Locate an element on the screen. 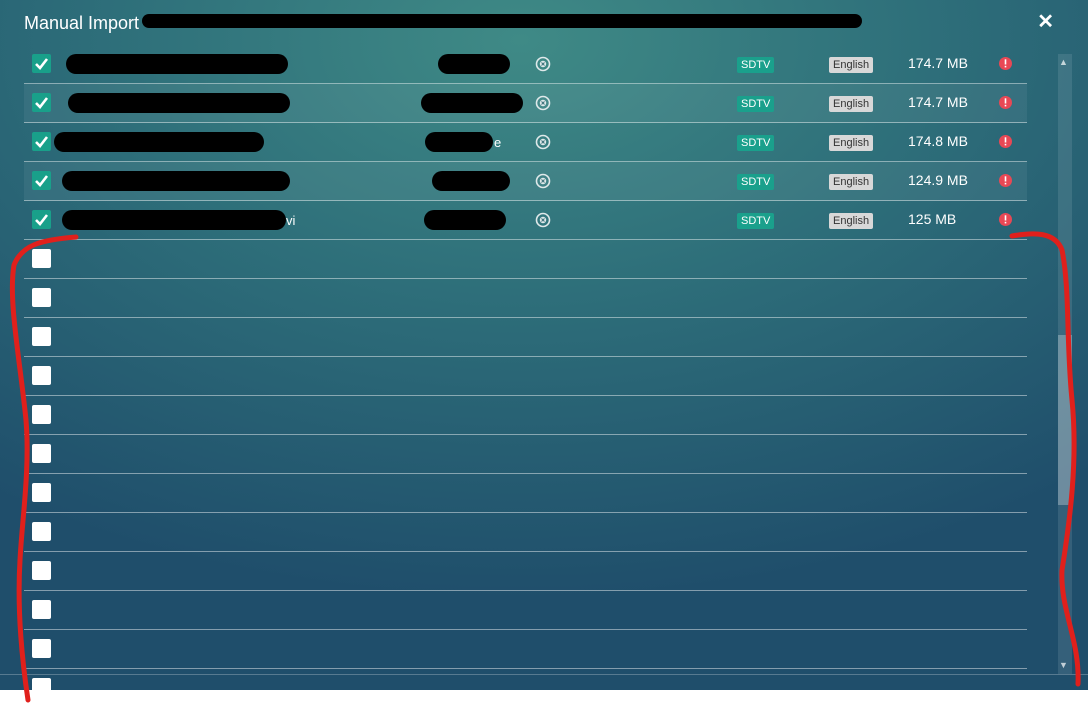 The image size is (1088, 703). annotation-left-stroke is located at coordinates (44, 468).